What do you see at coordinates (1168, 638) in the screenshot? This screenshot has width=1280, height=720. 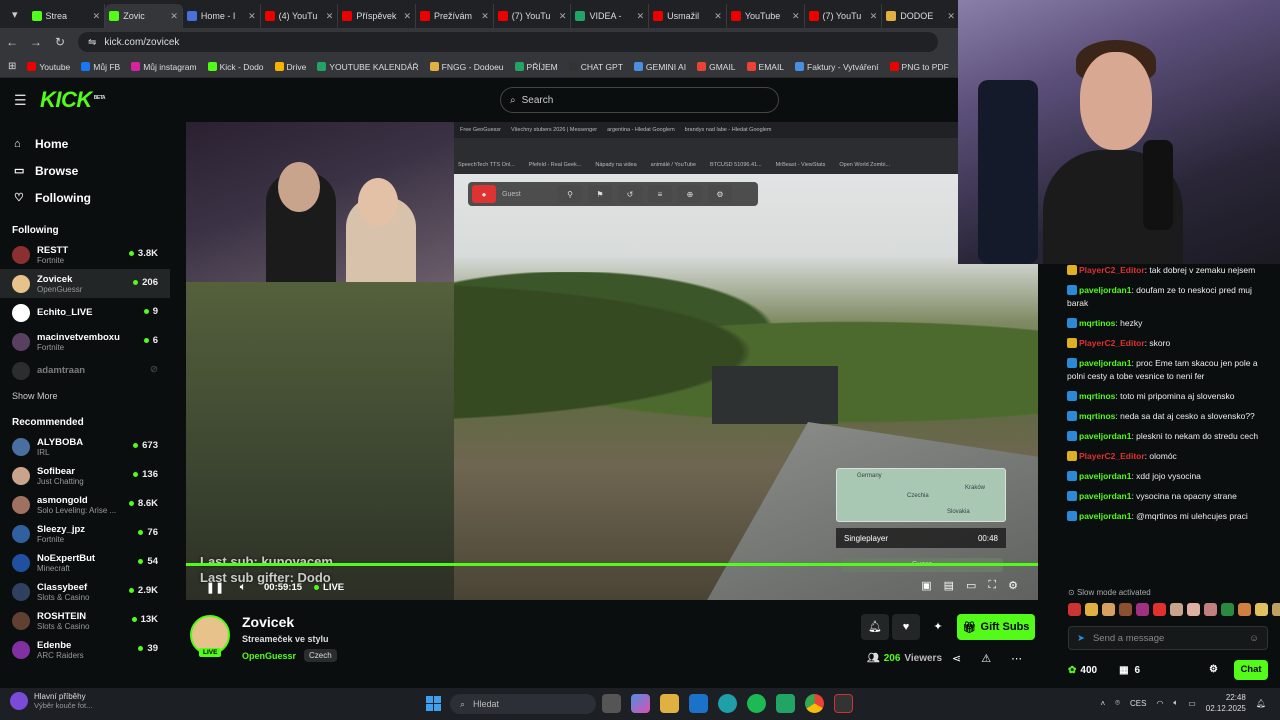 I see `chat-input: ➤ Send a message ☺` at bounding box center [1168, 638].